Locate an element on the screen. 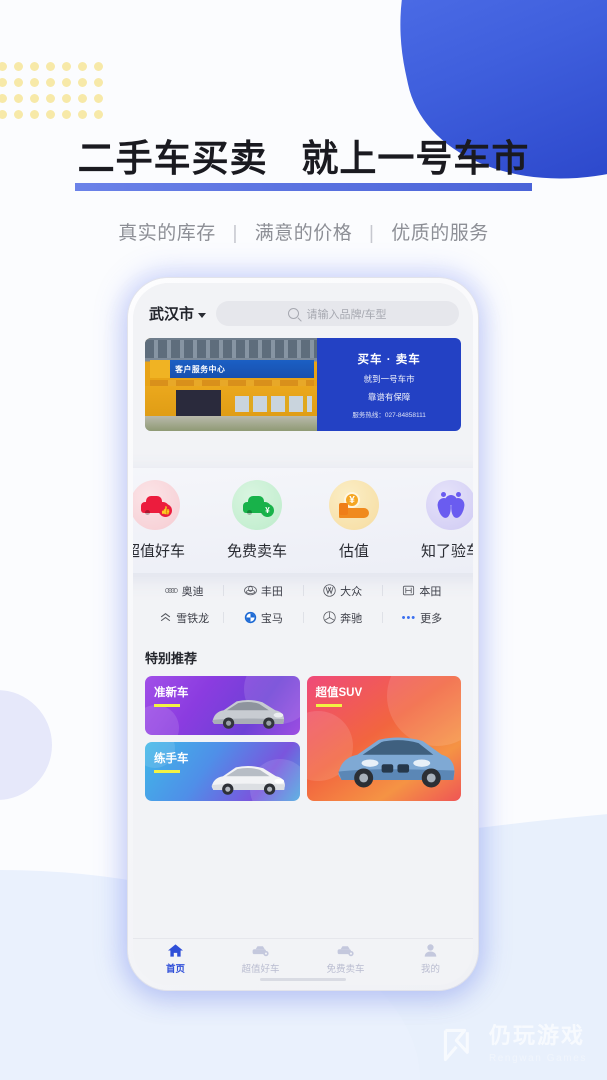 Image resolution: width=607 pixels, height=1080 pixels. quick-action-label: 知了验车 is located at coordinates (446, 551).